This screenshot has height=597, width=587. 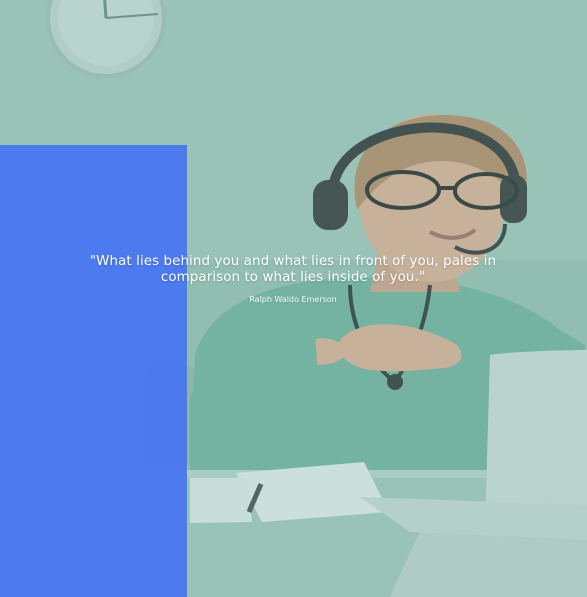 I want to click on quote-author: Ralph Waldo Emerson, so click(x=293, y=299).